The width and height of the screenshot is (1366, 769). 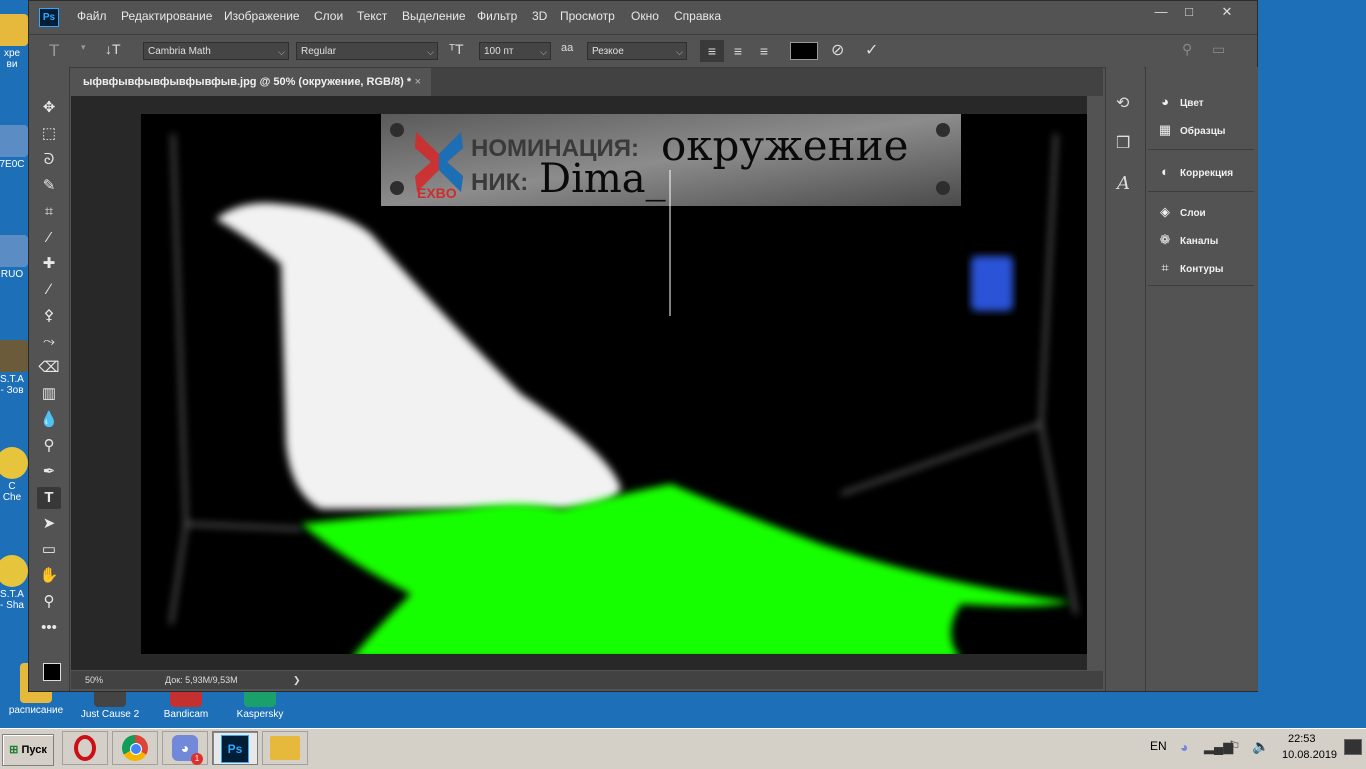 What do you see at coordinates (186, 714) in the screenshot?
I see `desktop-icon-label: Bandicam` at bounding box center [186, 714].